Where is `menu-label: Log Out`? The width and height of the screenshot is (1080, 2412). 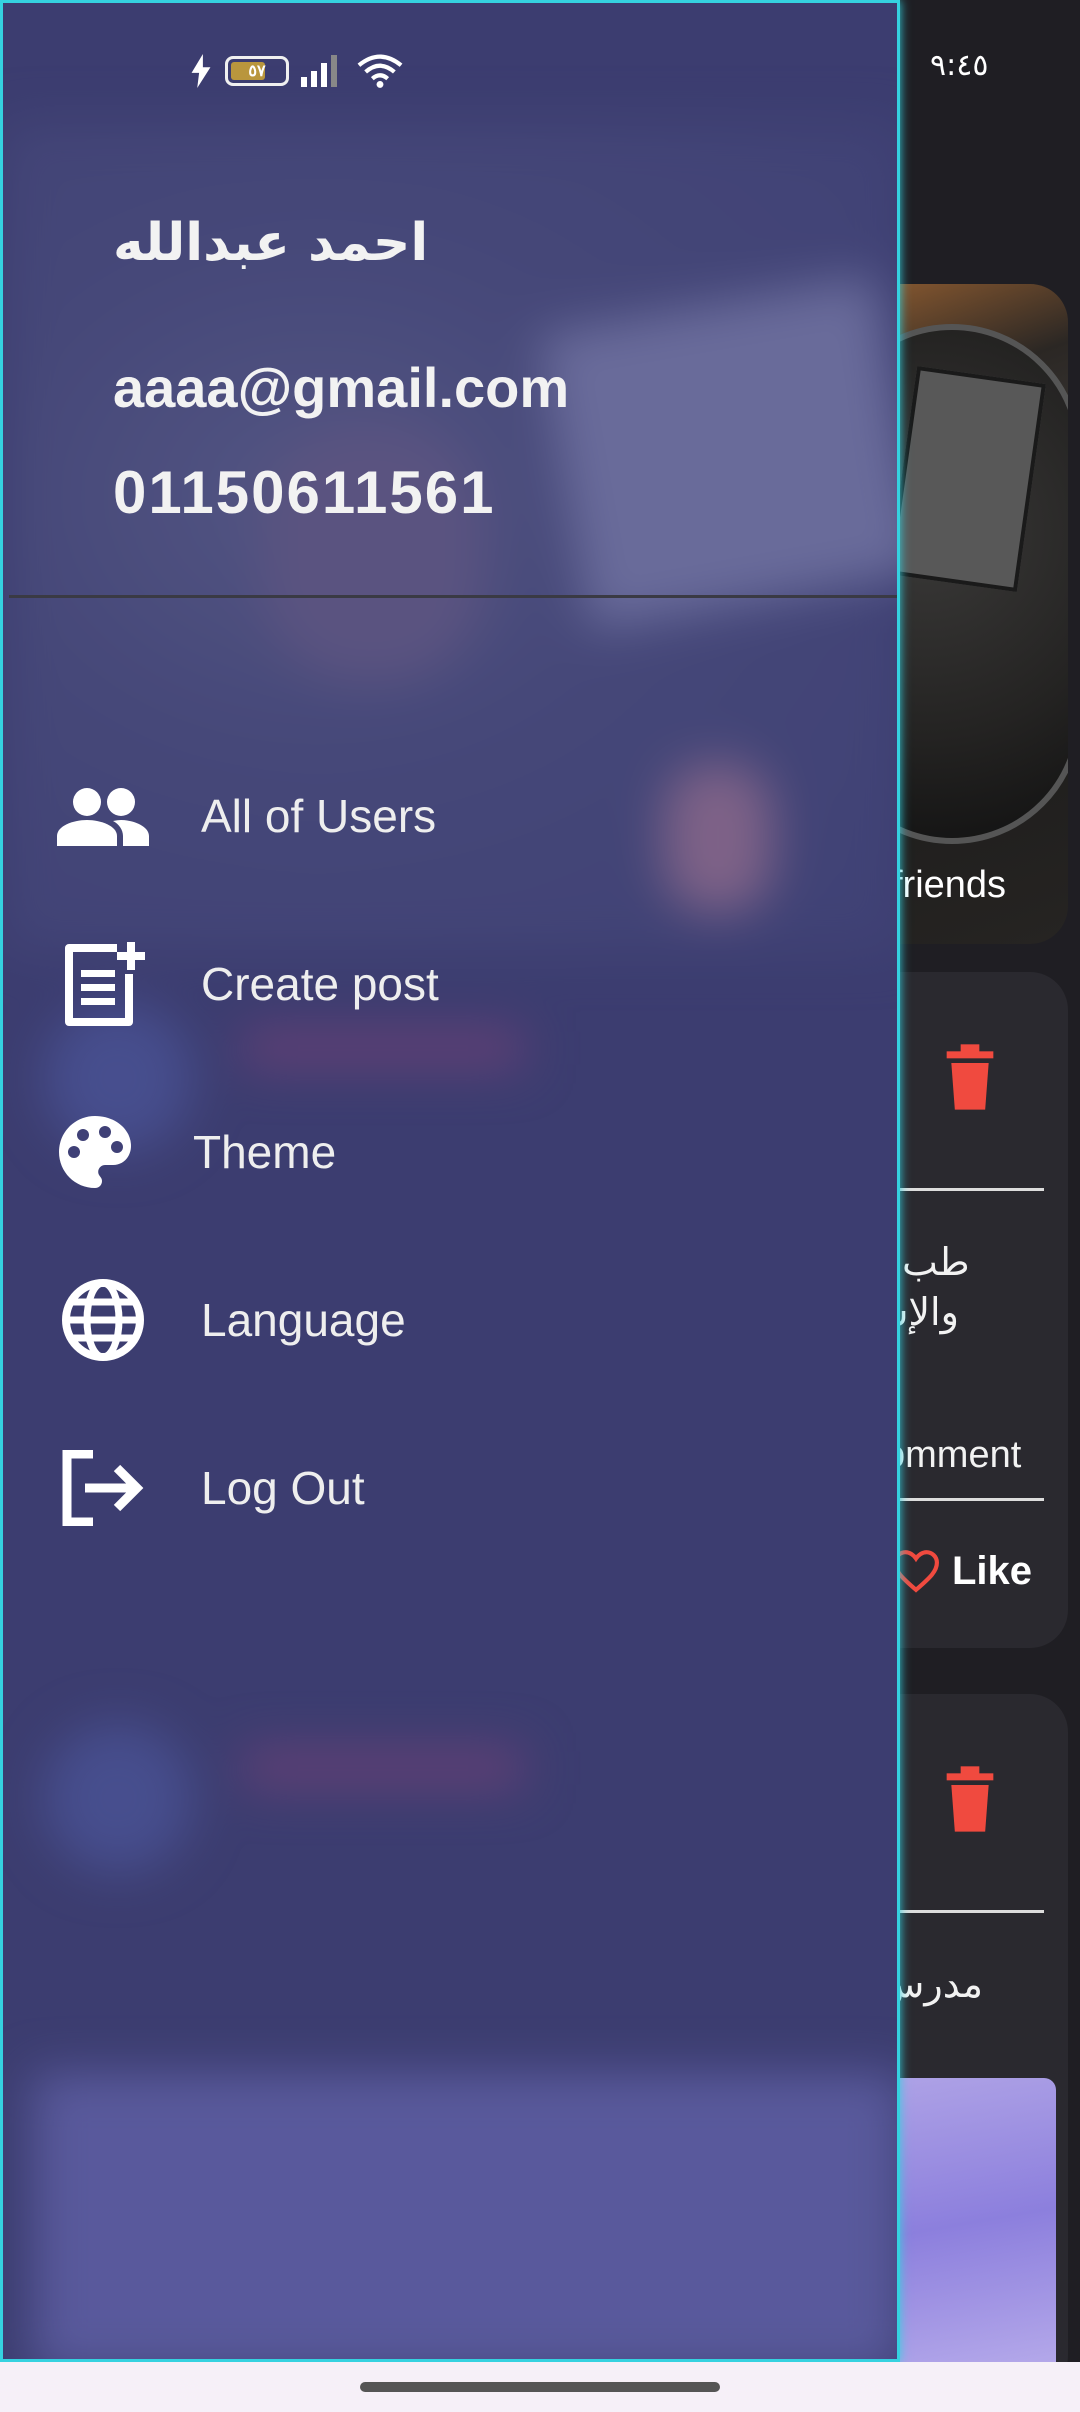
menu-label: Log Out is located at coordinates (283, 1488).